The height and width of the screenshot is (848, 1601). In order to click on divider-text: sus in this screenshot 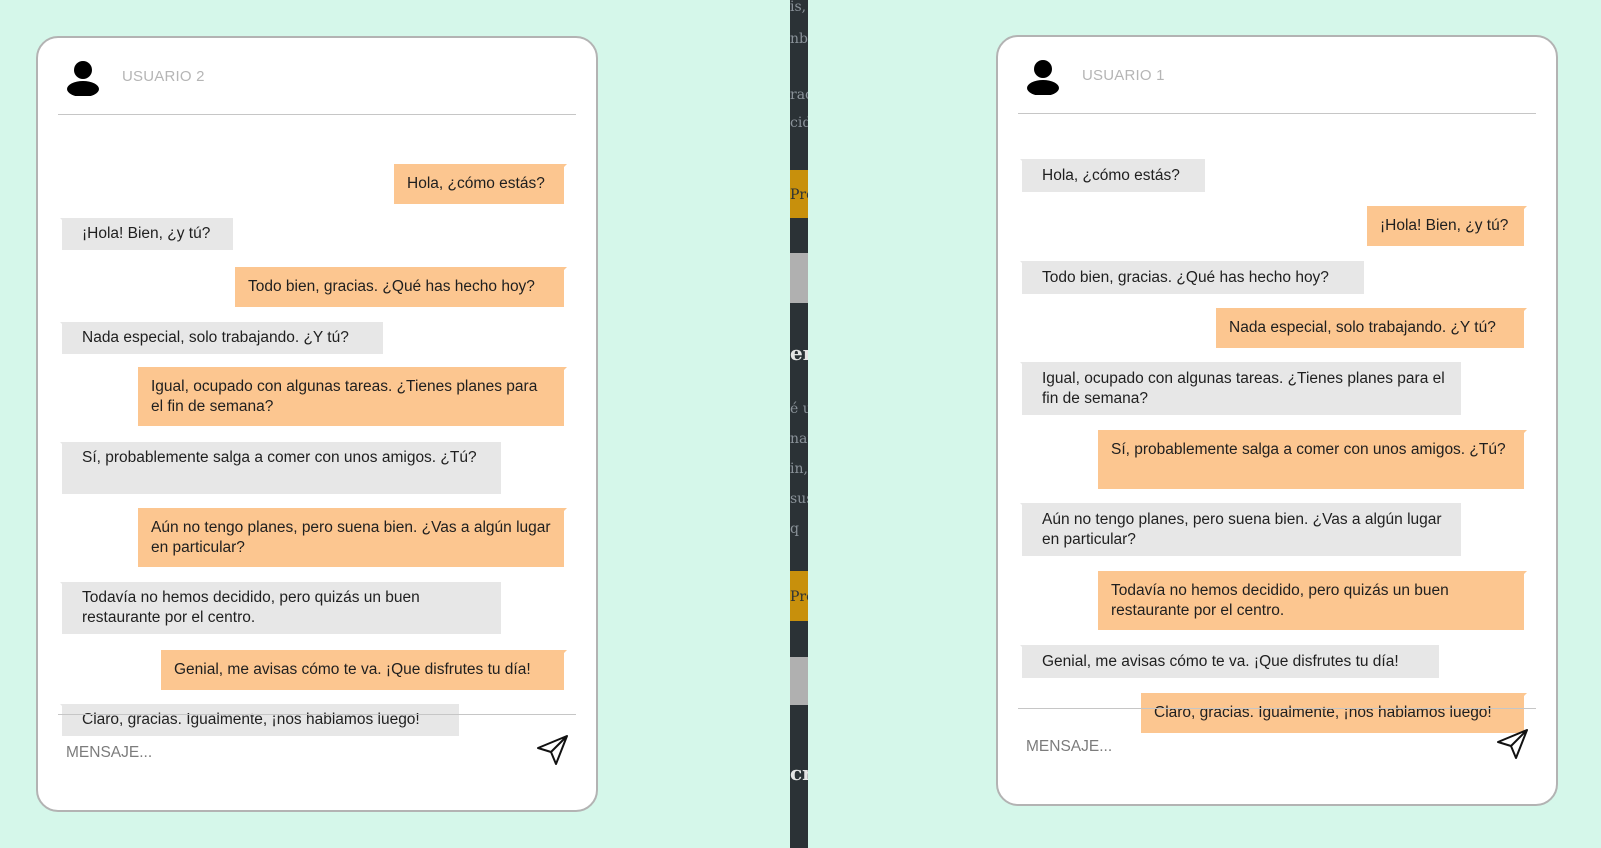, I will do `click(799, 499)`.